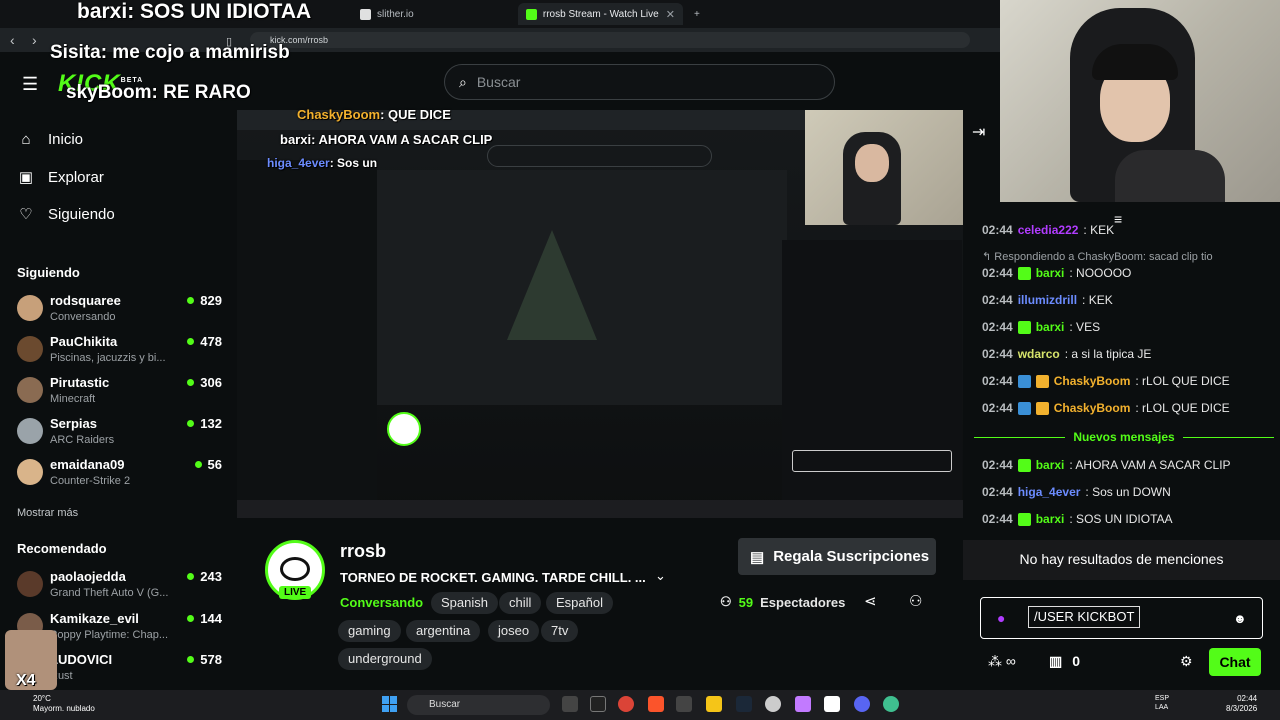  What do you see at coordinates (204, 659) in the screenshot?
I see `viewer-count: 578` at bounding box center [204, 659].